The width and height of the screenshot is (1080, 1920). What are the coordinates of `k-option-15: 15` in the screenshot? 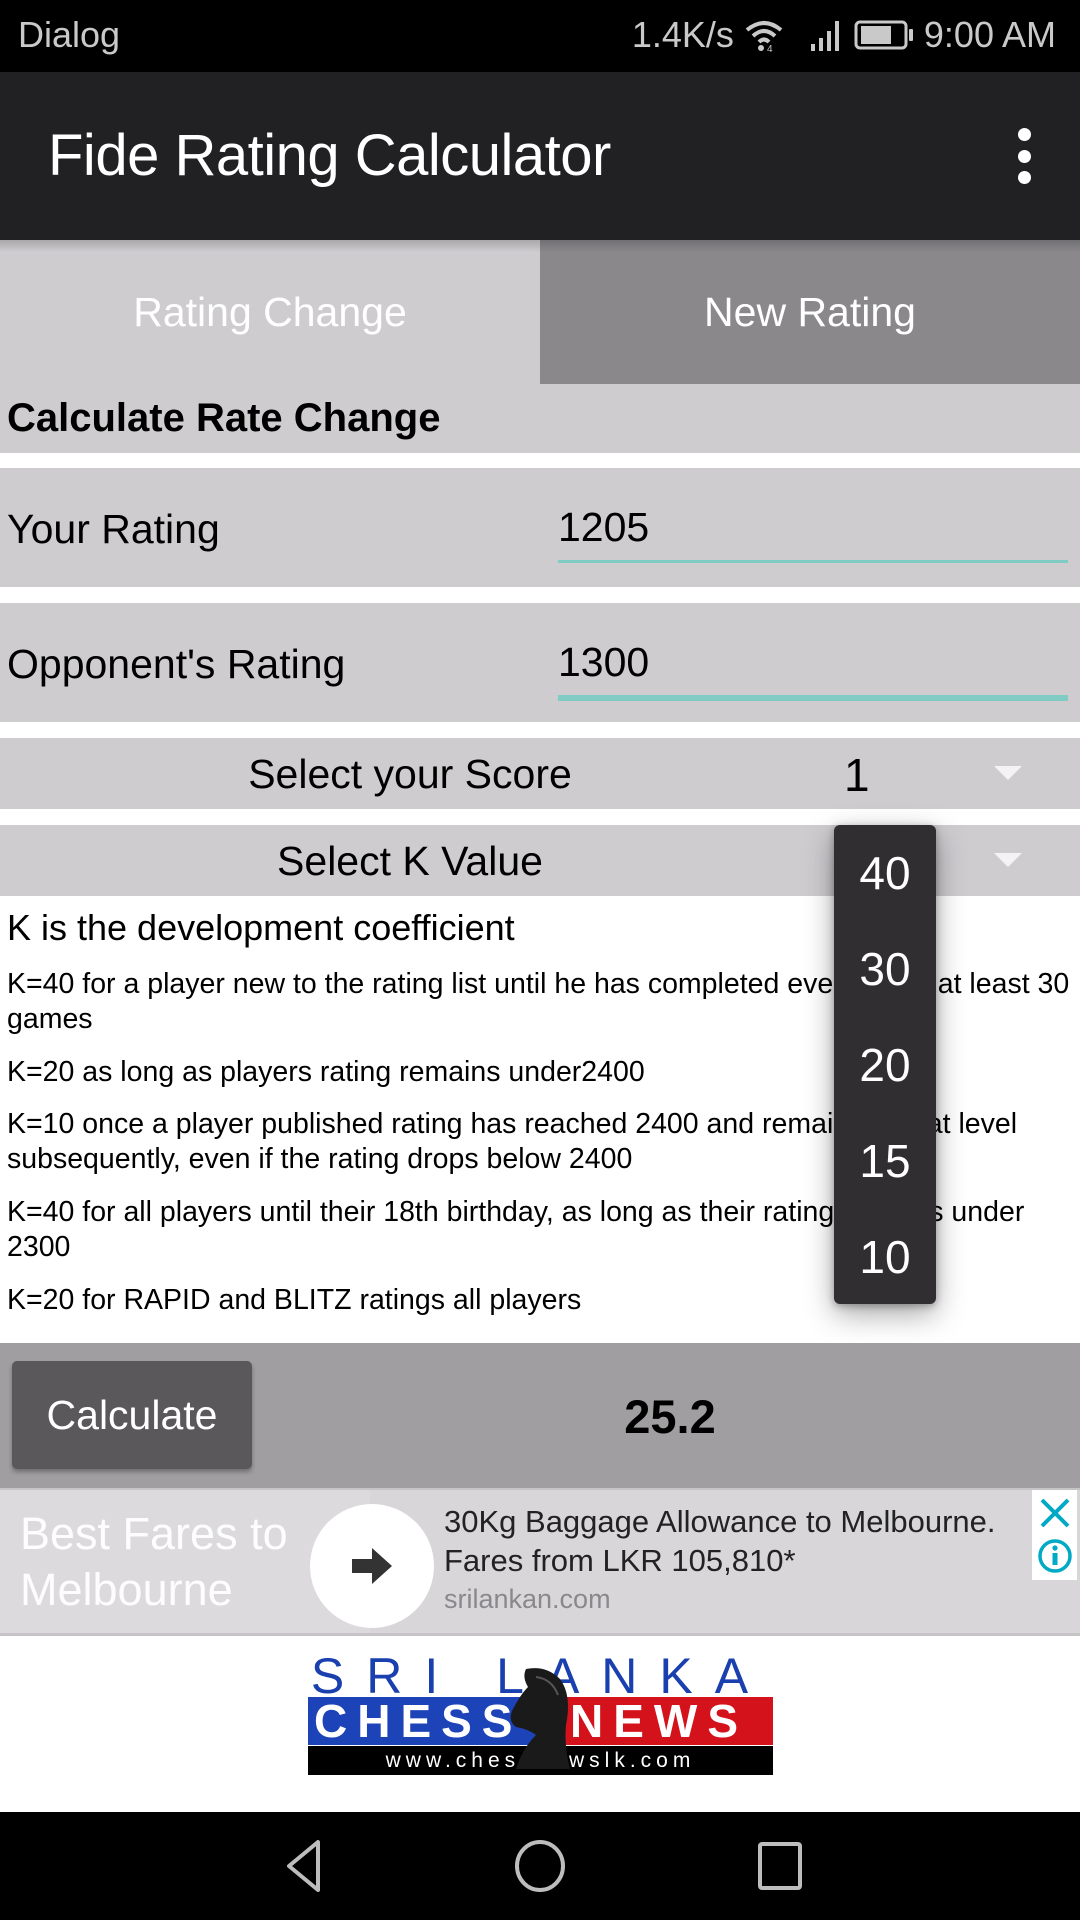 It's located at (885, 1161).